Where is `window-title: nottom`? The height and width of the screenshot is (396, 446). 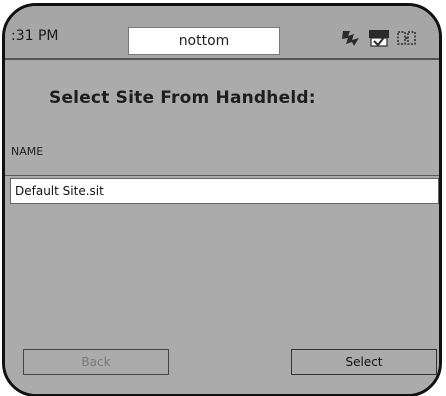
window-title: nottom is located at coordinates (204, 41).